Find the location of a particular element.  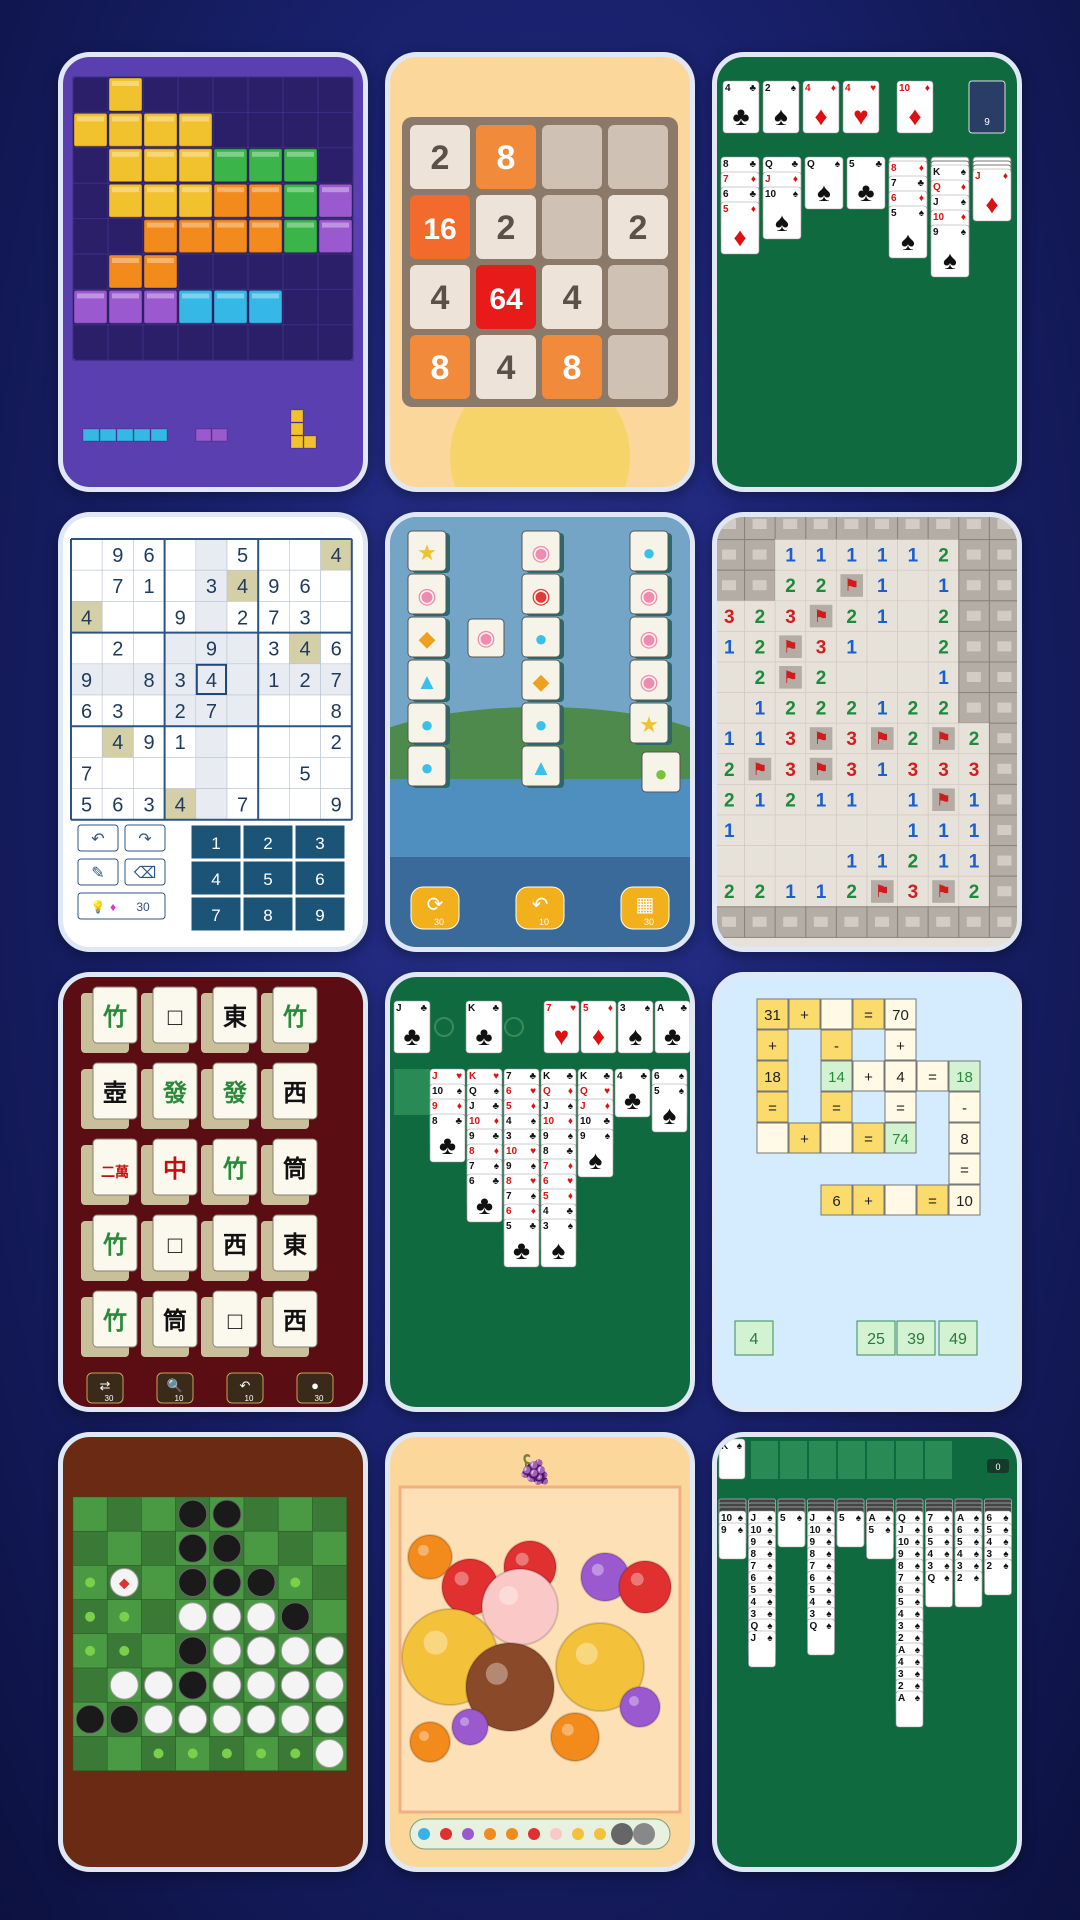

orange-fruit is located at coordinates (430, 1742).